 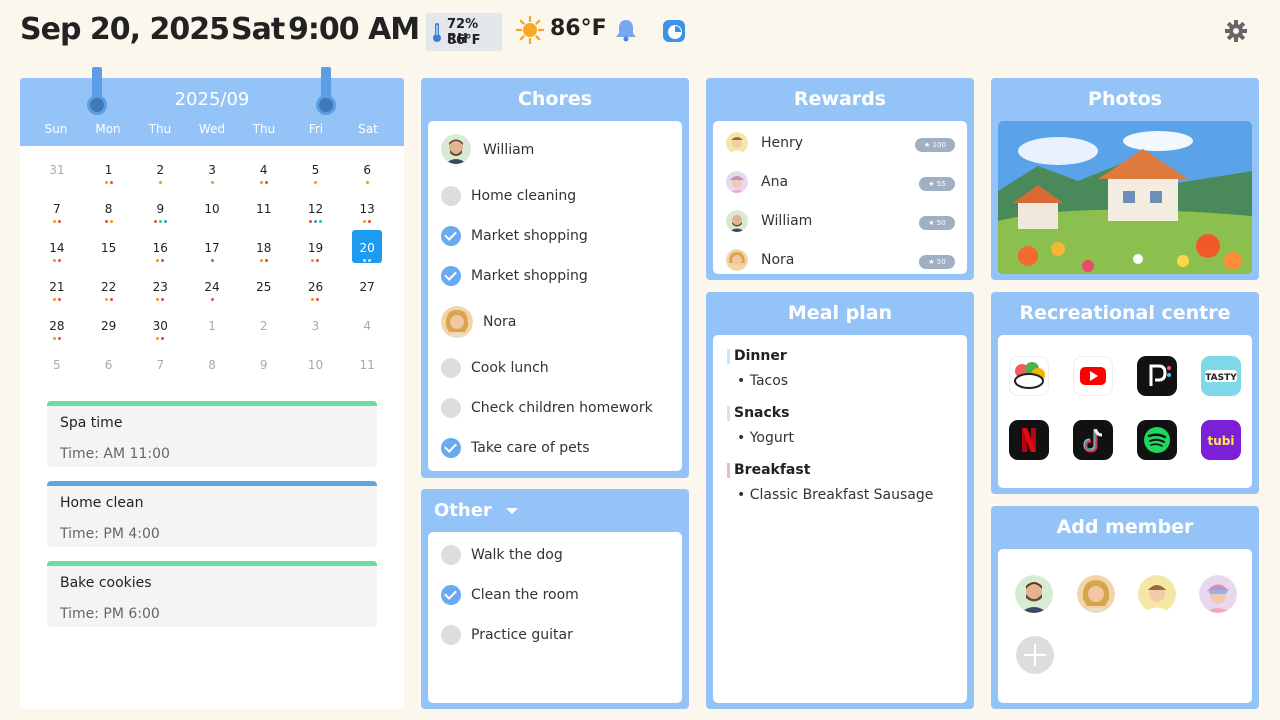 I want to click on calendar-header: 2025/09 Sun Mon Thu Wed Thu Fri Sat, so click(x=212, y=112).